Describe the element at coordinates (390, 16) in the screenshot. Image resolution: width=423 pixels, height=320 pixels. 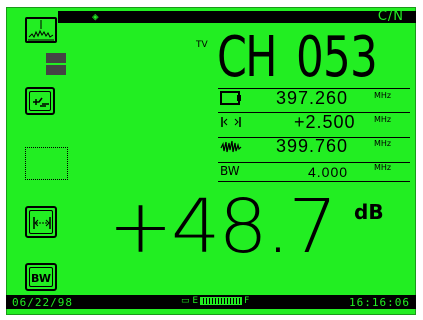
I see `mode-title: C/N` at that location.